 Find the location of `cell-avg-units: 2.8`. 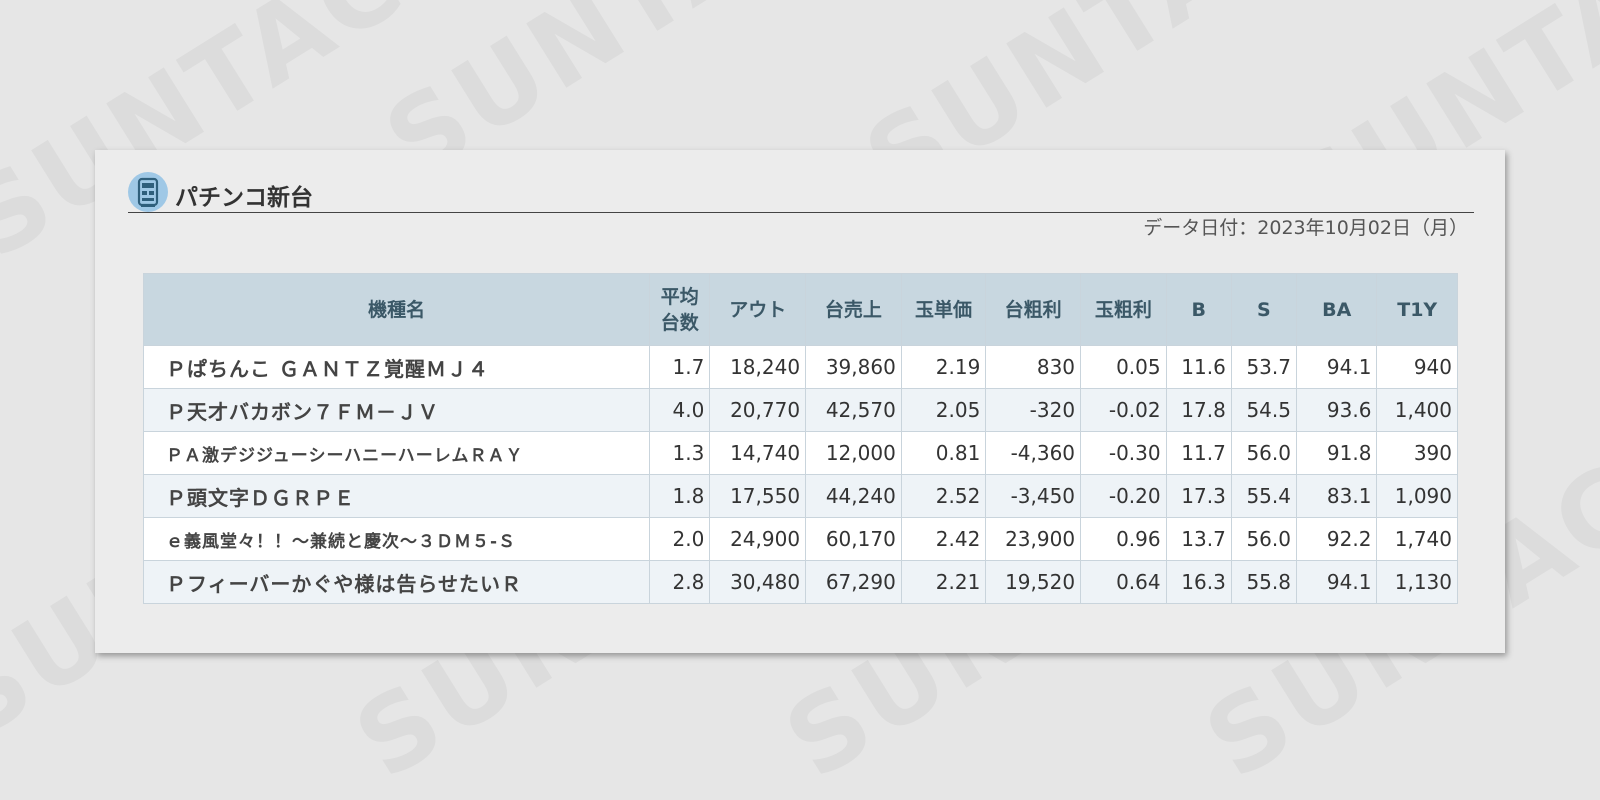

cell-avg-units: 2.8 is located at coordinates (680, 582).